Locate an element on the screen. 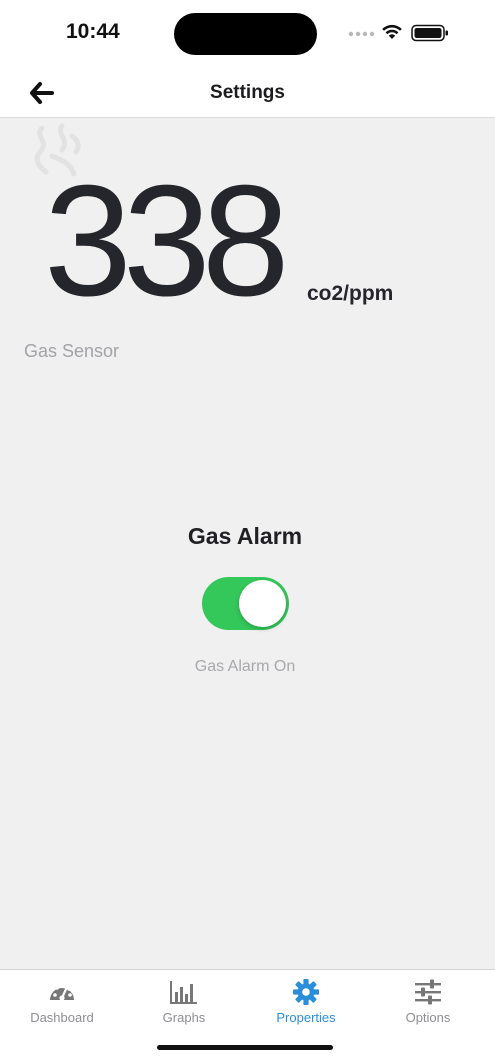 The image size is (495, 1063). page-title: Settings is located at coordinates (247, 92).